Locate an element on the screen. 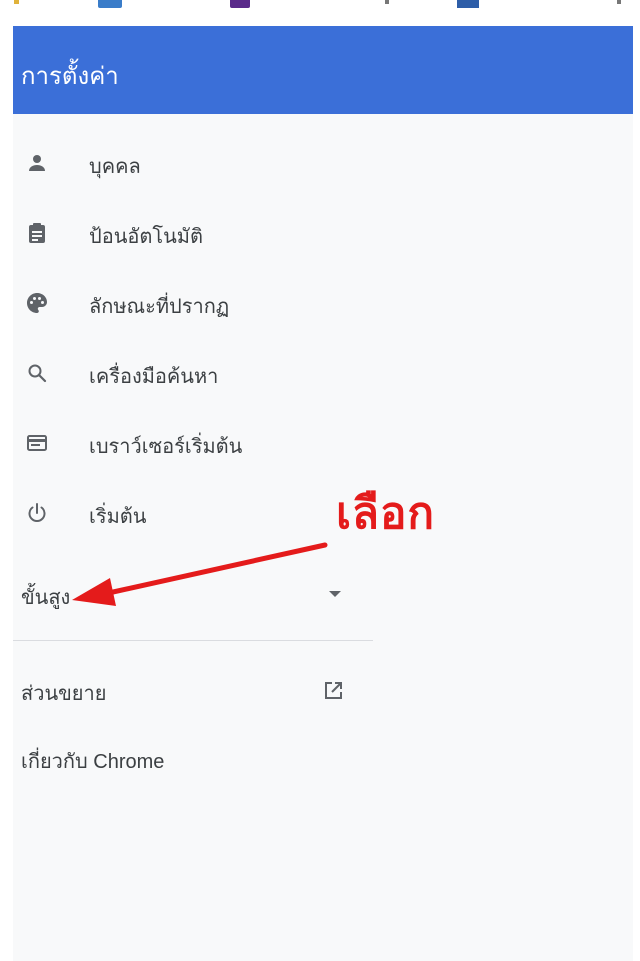 The width and height of the screenshot is (640, 961). sidebar-item-appearance: ลักษณะที่ปรากฏ is located at coordinates (193, 303).